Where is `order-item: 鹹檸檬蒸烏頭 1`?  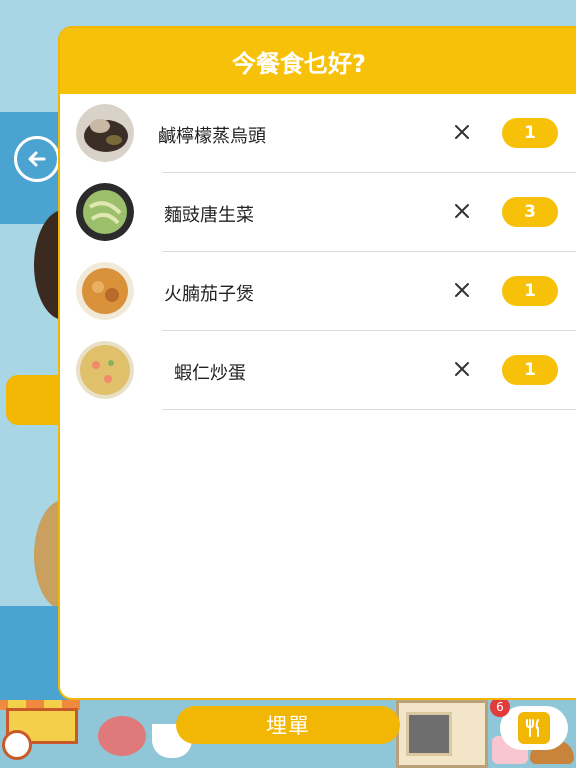 order-item: 鹹檸檬蒸烏頭 1 is located at coordinates (318, 133).